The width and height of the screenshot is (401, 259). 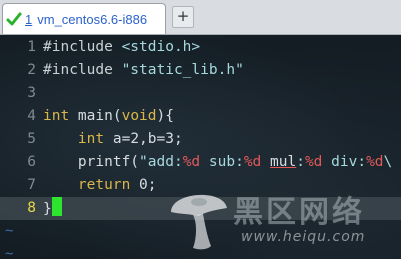 I want to click on code-token: 0;, so click(x=143, y=185).